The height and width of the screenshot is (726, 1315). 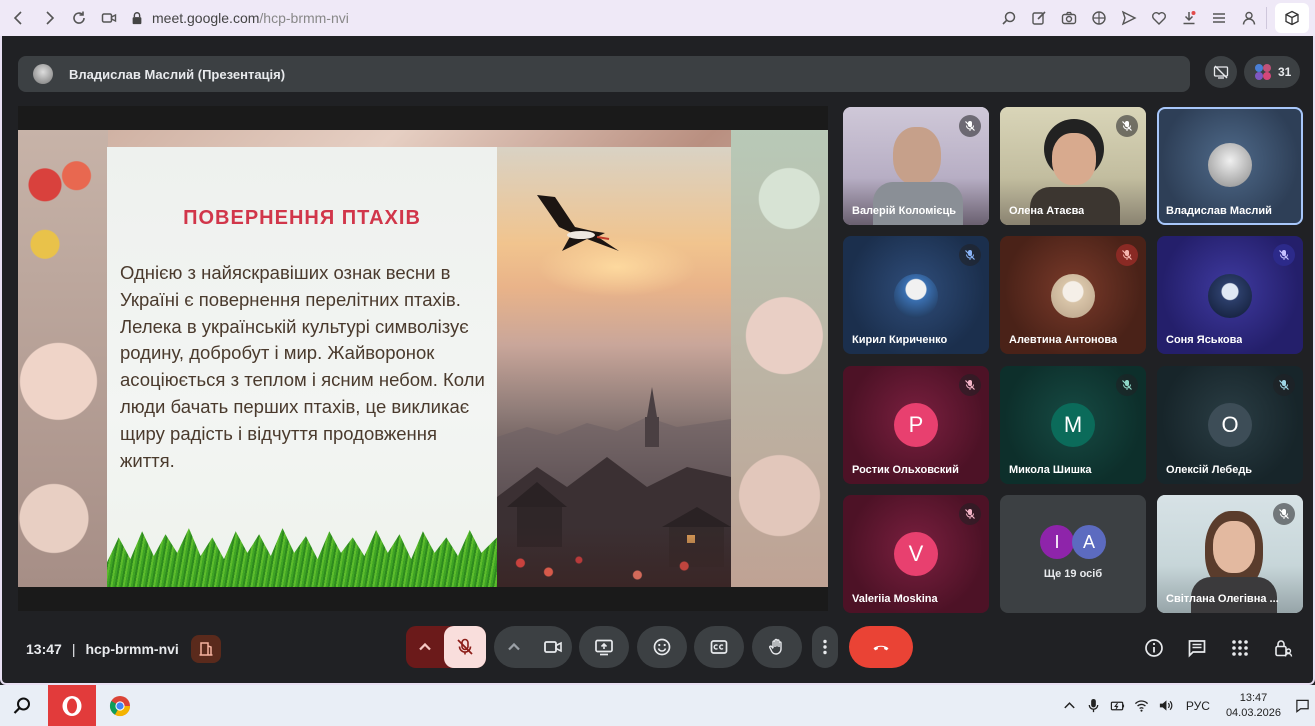 What do you see at coordinates (513, 647) in the screenshot?
I see `video-options-button` at bounding box center [513, 647].